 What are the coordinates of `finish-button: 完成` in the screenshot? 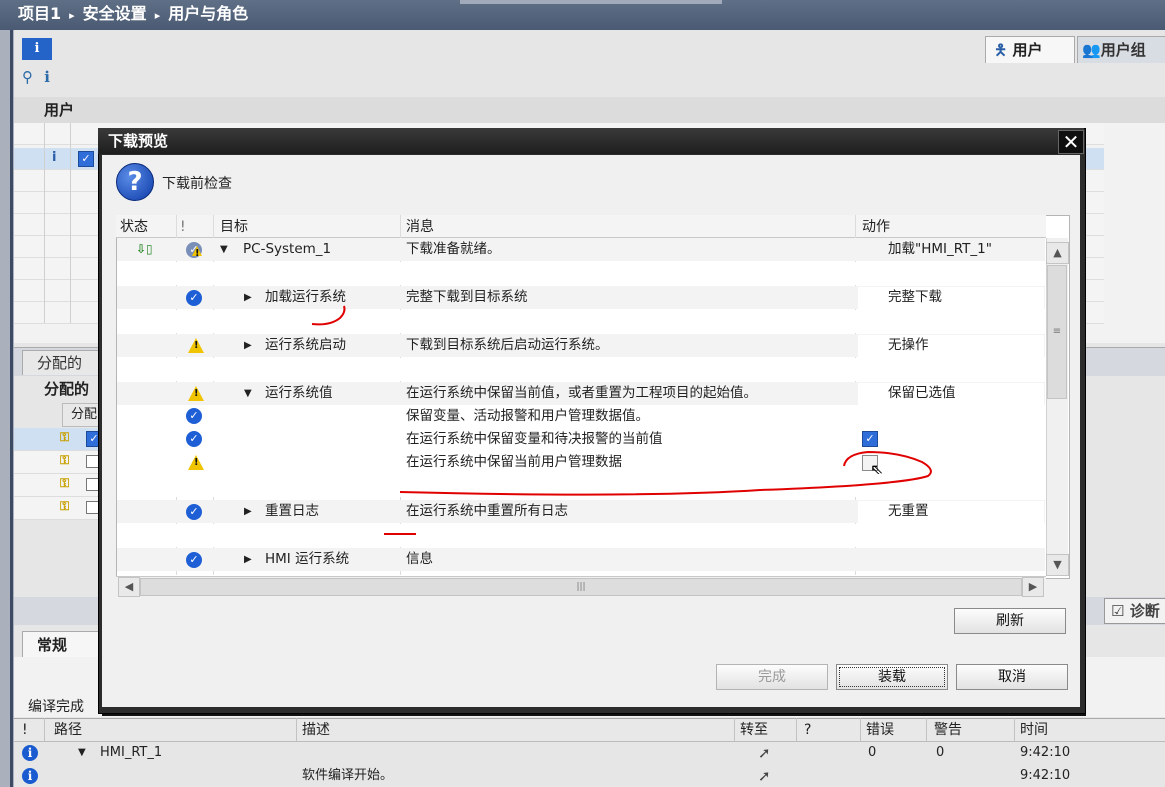 It's located at (772, 677).